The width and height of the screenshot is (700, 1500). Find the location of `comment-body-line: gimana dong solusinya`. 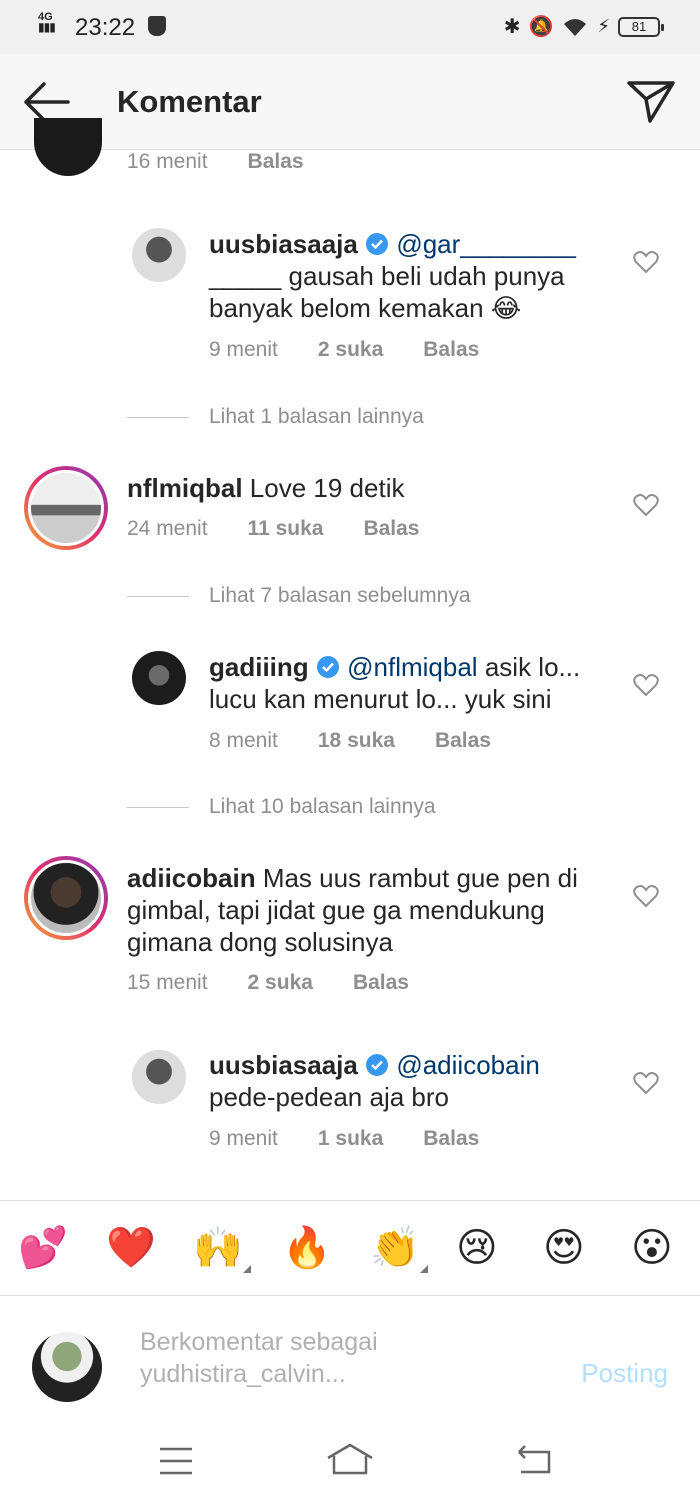

comment-body-line: gimana dong solusinya is located at coordinates (260, 942).